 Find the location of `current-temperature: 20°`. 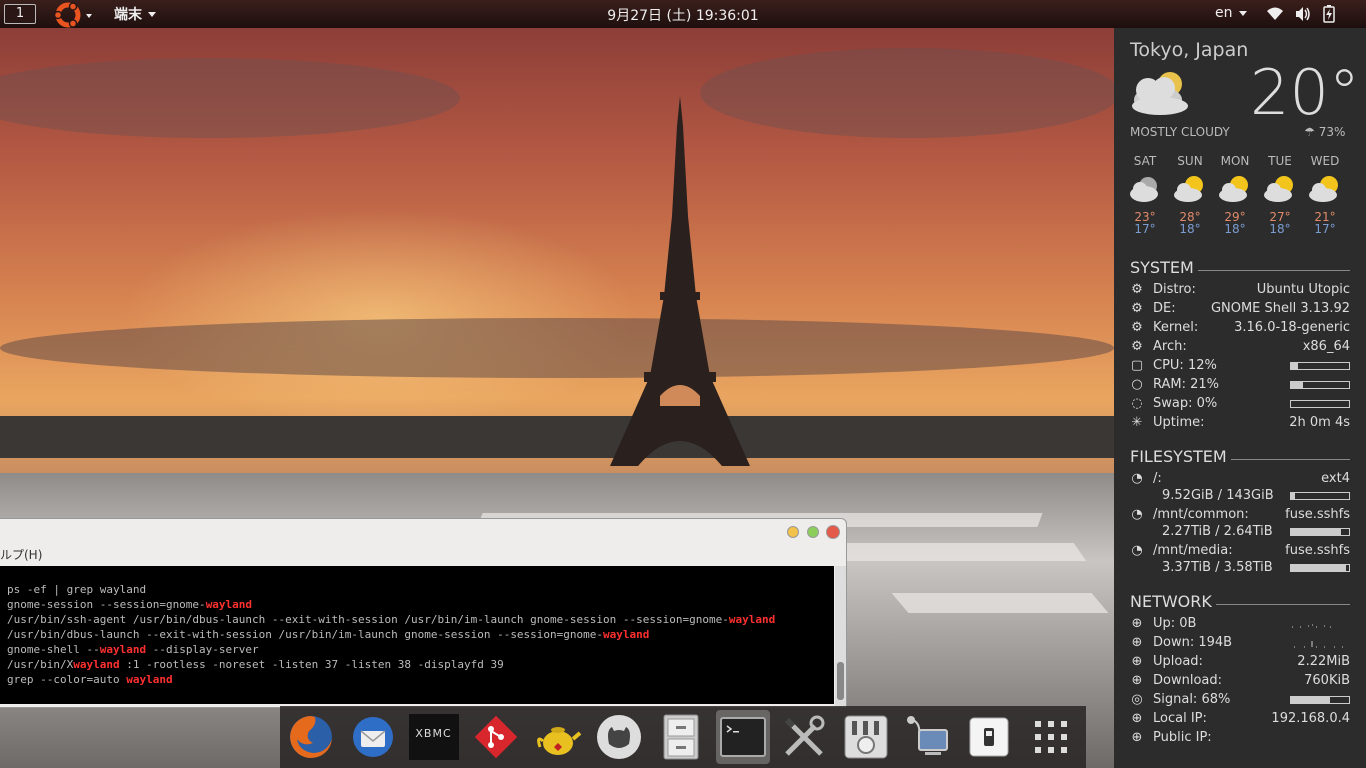

current-temperature: 20° is located at coordinates (1305, 92).